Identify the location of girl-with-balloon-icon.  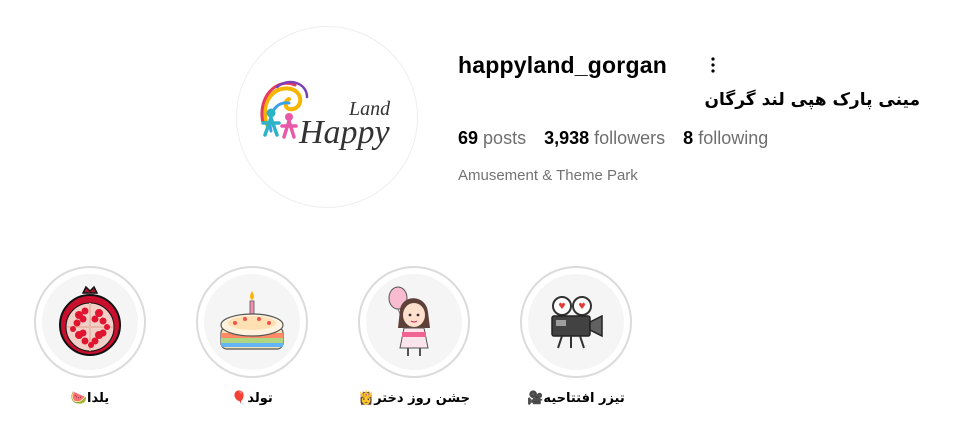
(409, 321).